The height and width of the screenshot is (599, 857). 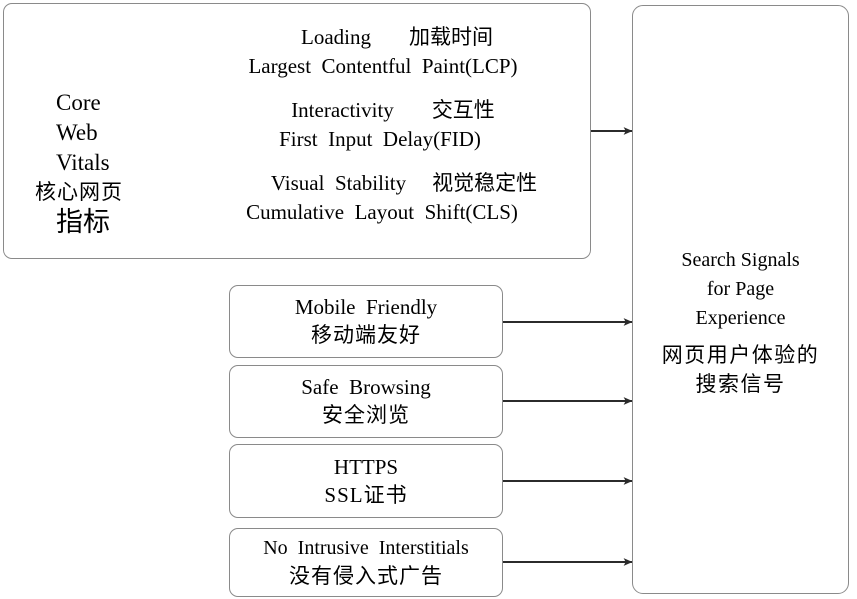 What do you see at coordinates (366, 335) in the screenshot?
I see `signal-label-zh-mobile-friendly: 移动端友好` at bounding box center [366, 335].